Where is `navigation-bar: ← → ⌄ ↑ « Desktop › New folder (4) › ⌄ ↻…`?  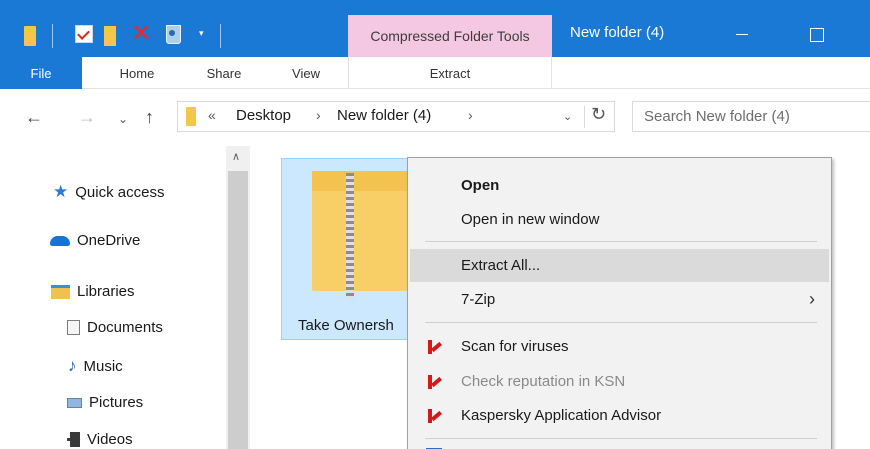 navigation-bar: ← → ⌄ ↑ « Desktop › New folder (4) › ⌄ ↻… is located at coordinates (435, 118).